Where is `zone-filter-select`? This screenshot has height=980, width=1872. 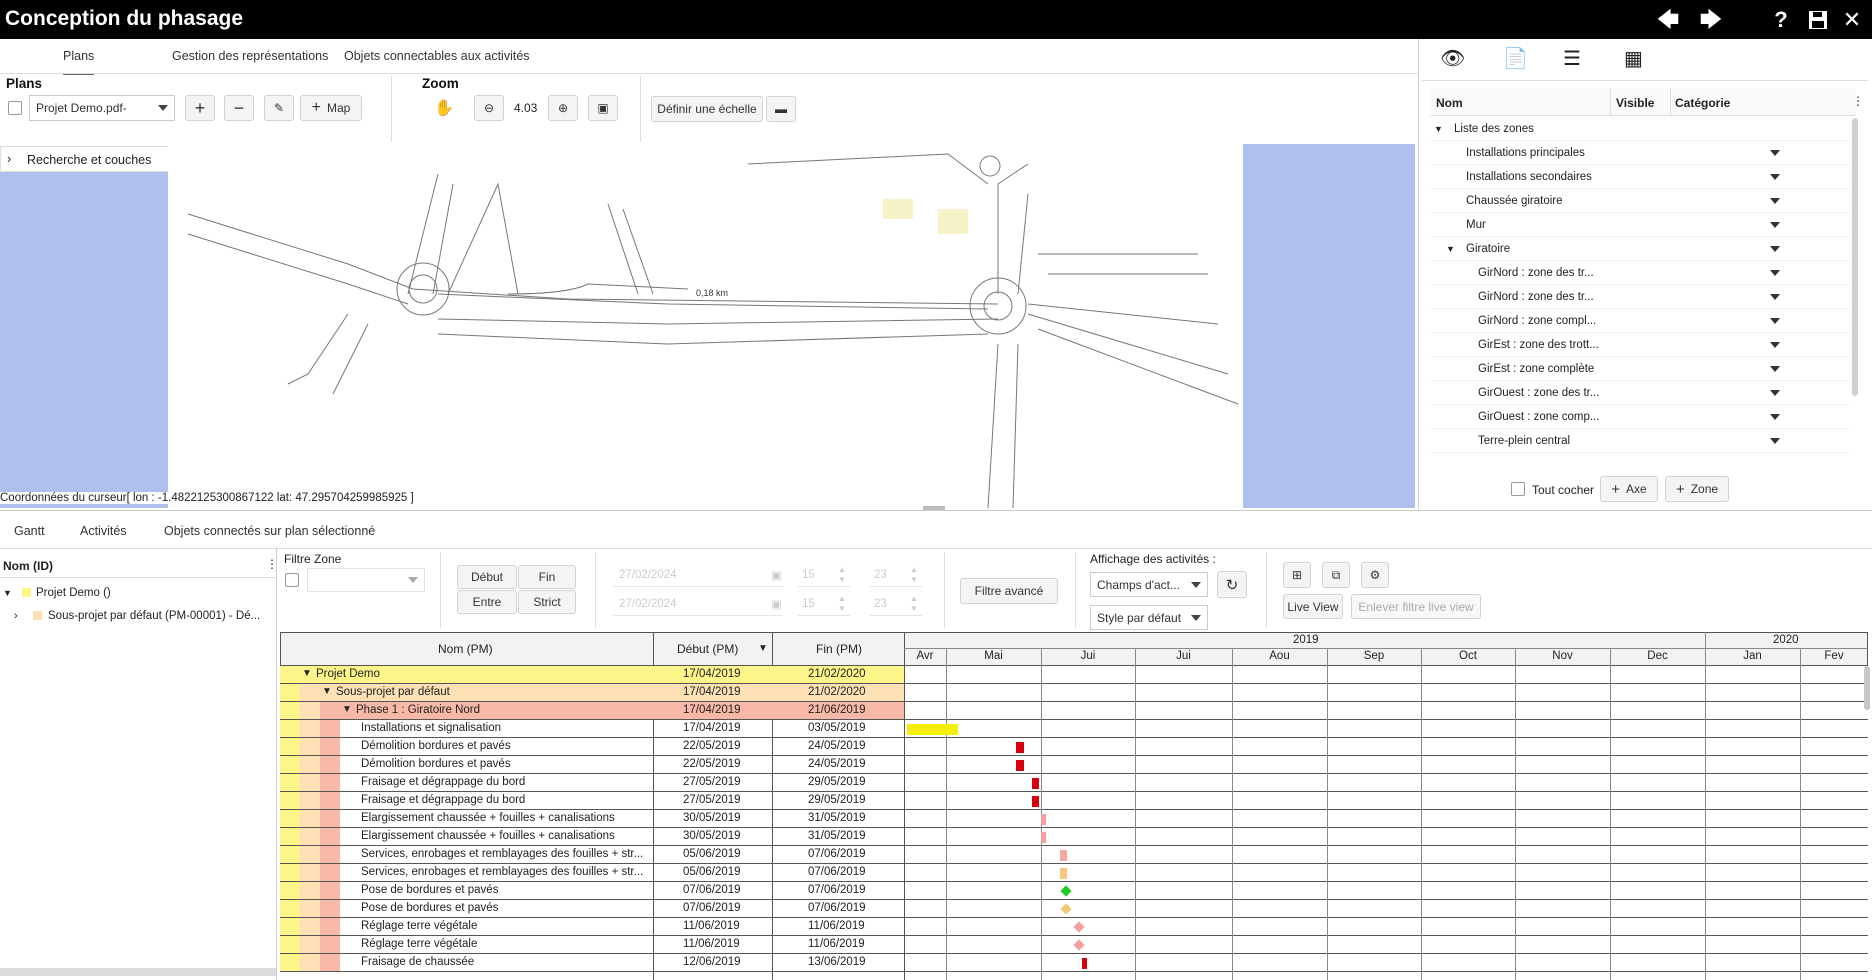
zone-filter-select is located at coordinates (366, 580).